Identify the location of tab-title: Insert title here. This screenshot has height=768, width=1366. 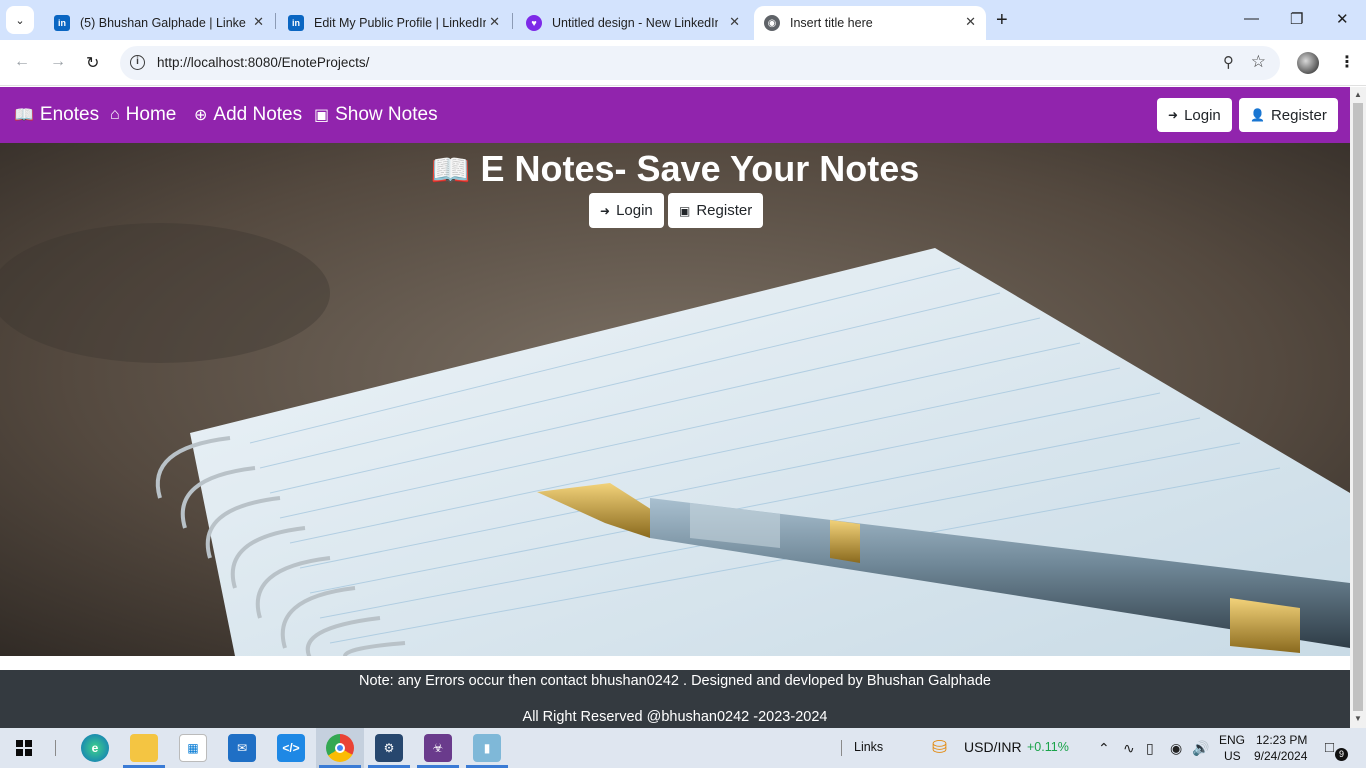
(831, 23).